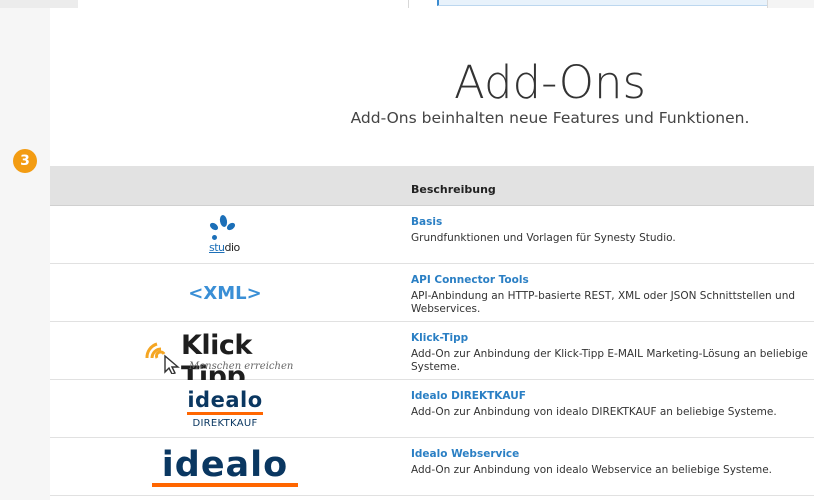  Describe the element at coordinates (550, 82) in the screenshot. I see `page-title: Add-Ons` at that location.